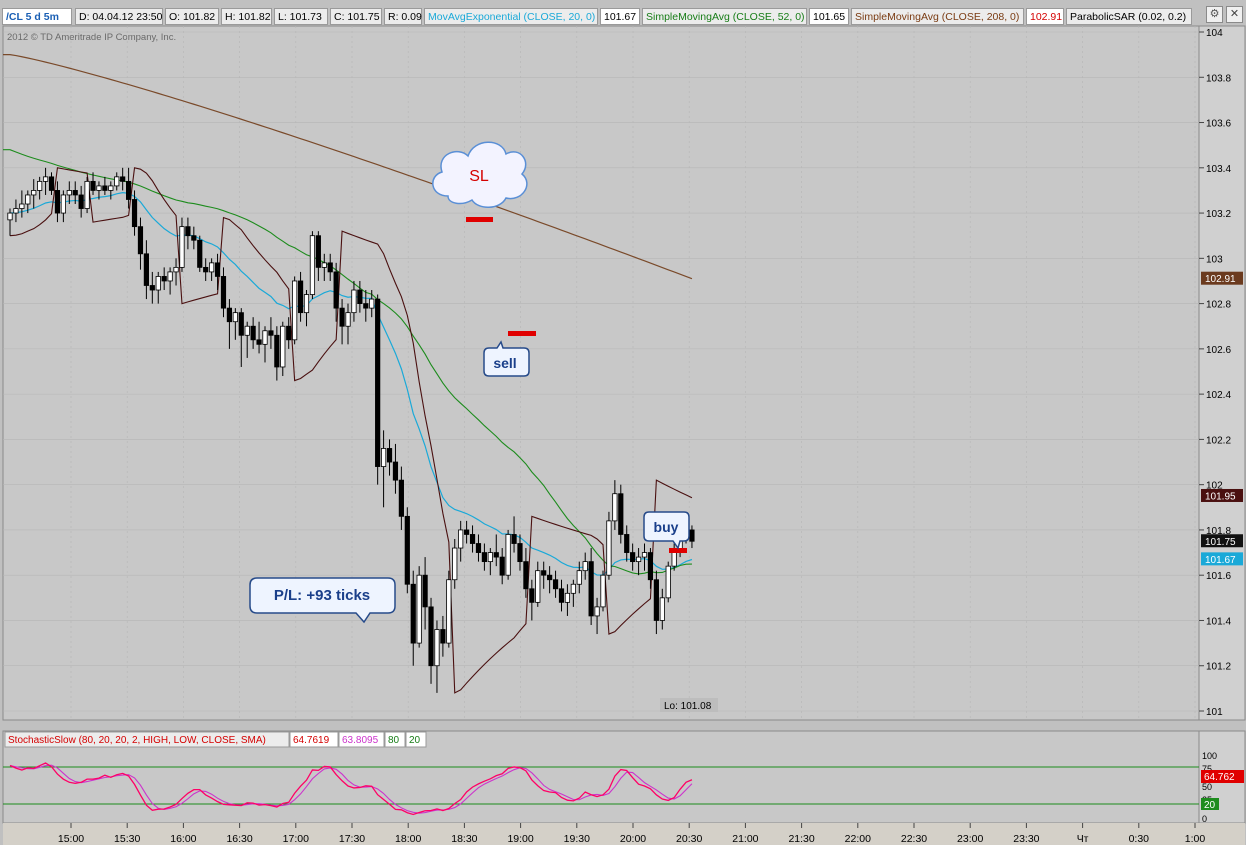 This screenshot has width=1246, height=845. What do you see at coordinates (1214, 712) in the screenshot?
I see `price-tick-label: 101` at bounding box center [1214, 712].